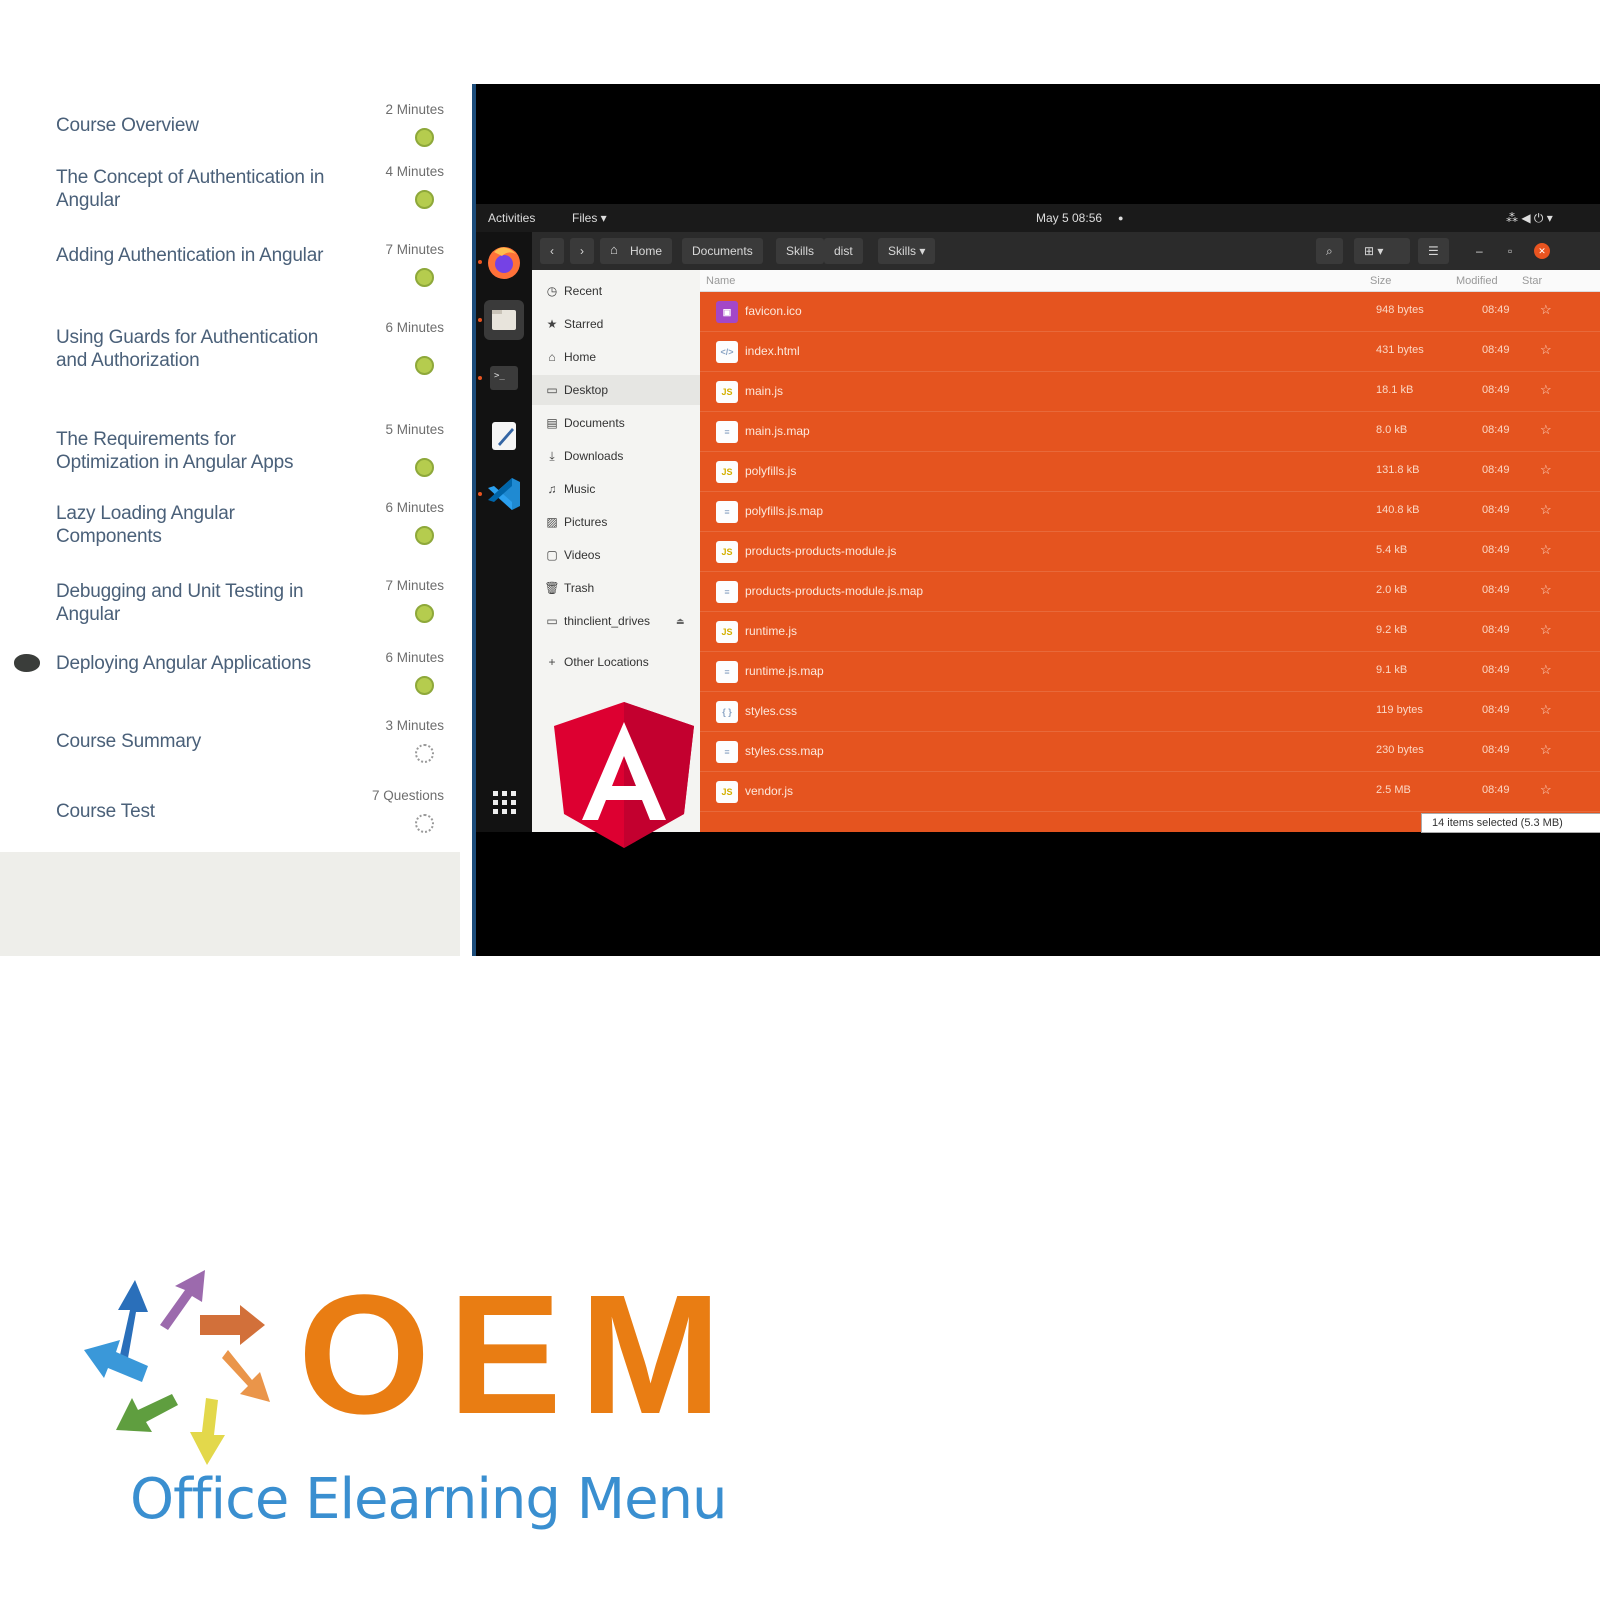  What do you see at coordinates (582, 555) in the screenshot?
I see `place-label: Videos` at bounding box center [582, 555].